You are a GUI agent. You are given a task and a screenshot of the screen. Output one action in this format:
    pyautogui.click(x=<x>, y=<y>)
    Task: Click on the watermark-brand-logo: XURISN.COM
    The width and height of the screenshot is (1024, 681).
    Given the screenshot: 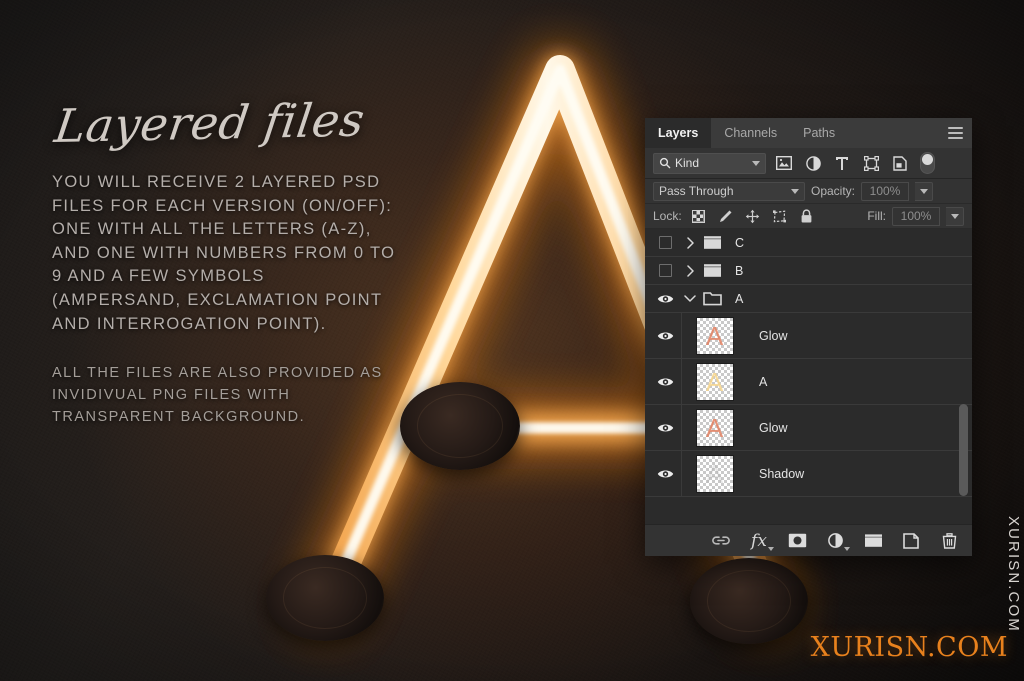 What is the action you would take?
    pyautogui.click(x=909, y=647)
    